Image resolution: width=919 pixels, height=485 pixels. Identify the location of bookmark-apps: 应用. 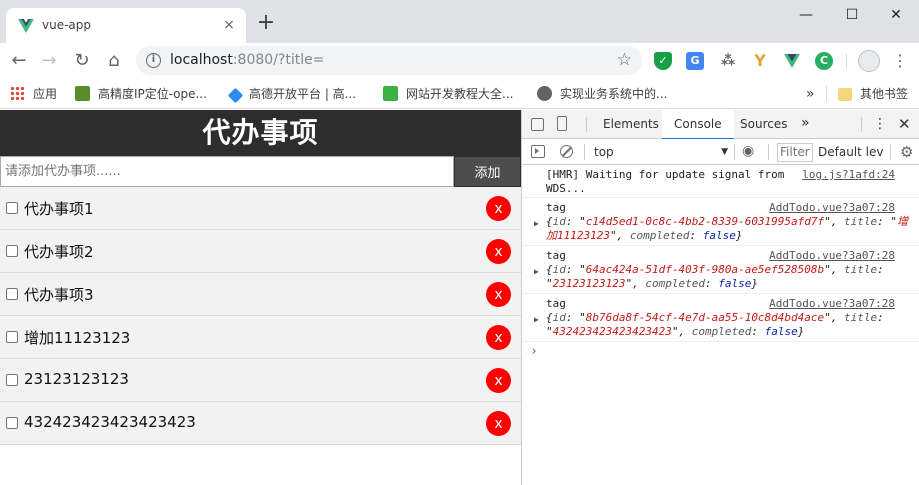
(33, 94).